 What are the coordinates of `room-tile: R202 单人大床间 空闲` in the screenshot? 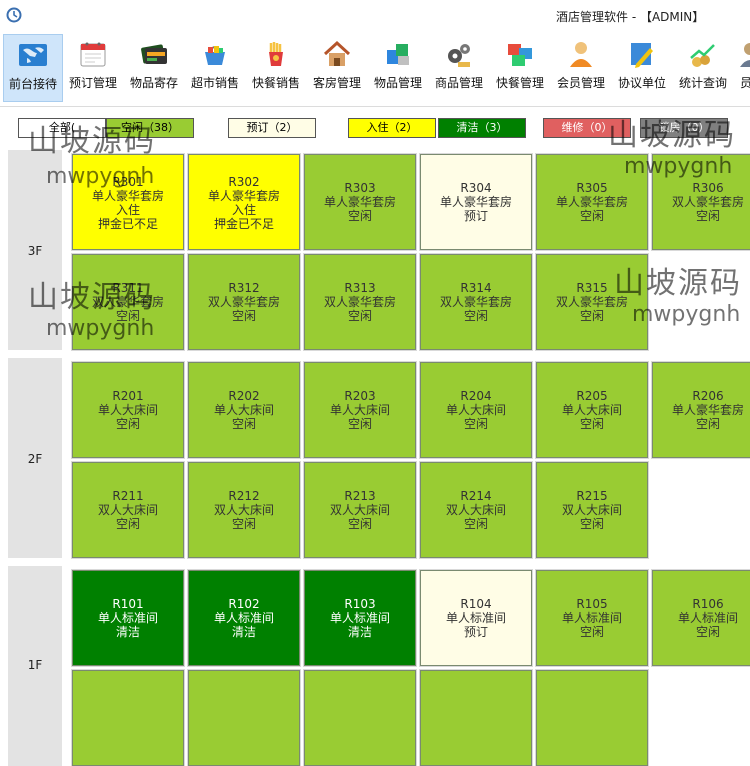 It's located at (244, 410).